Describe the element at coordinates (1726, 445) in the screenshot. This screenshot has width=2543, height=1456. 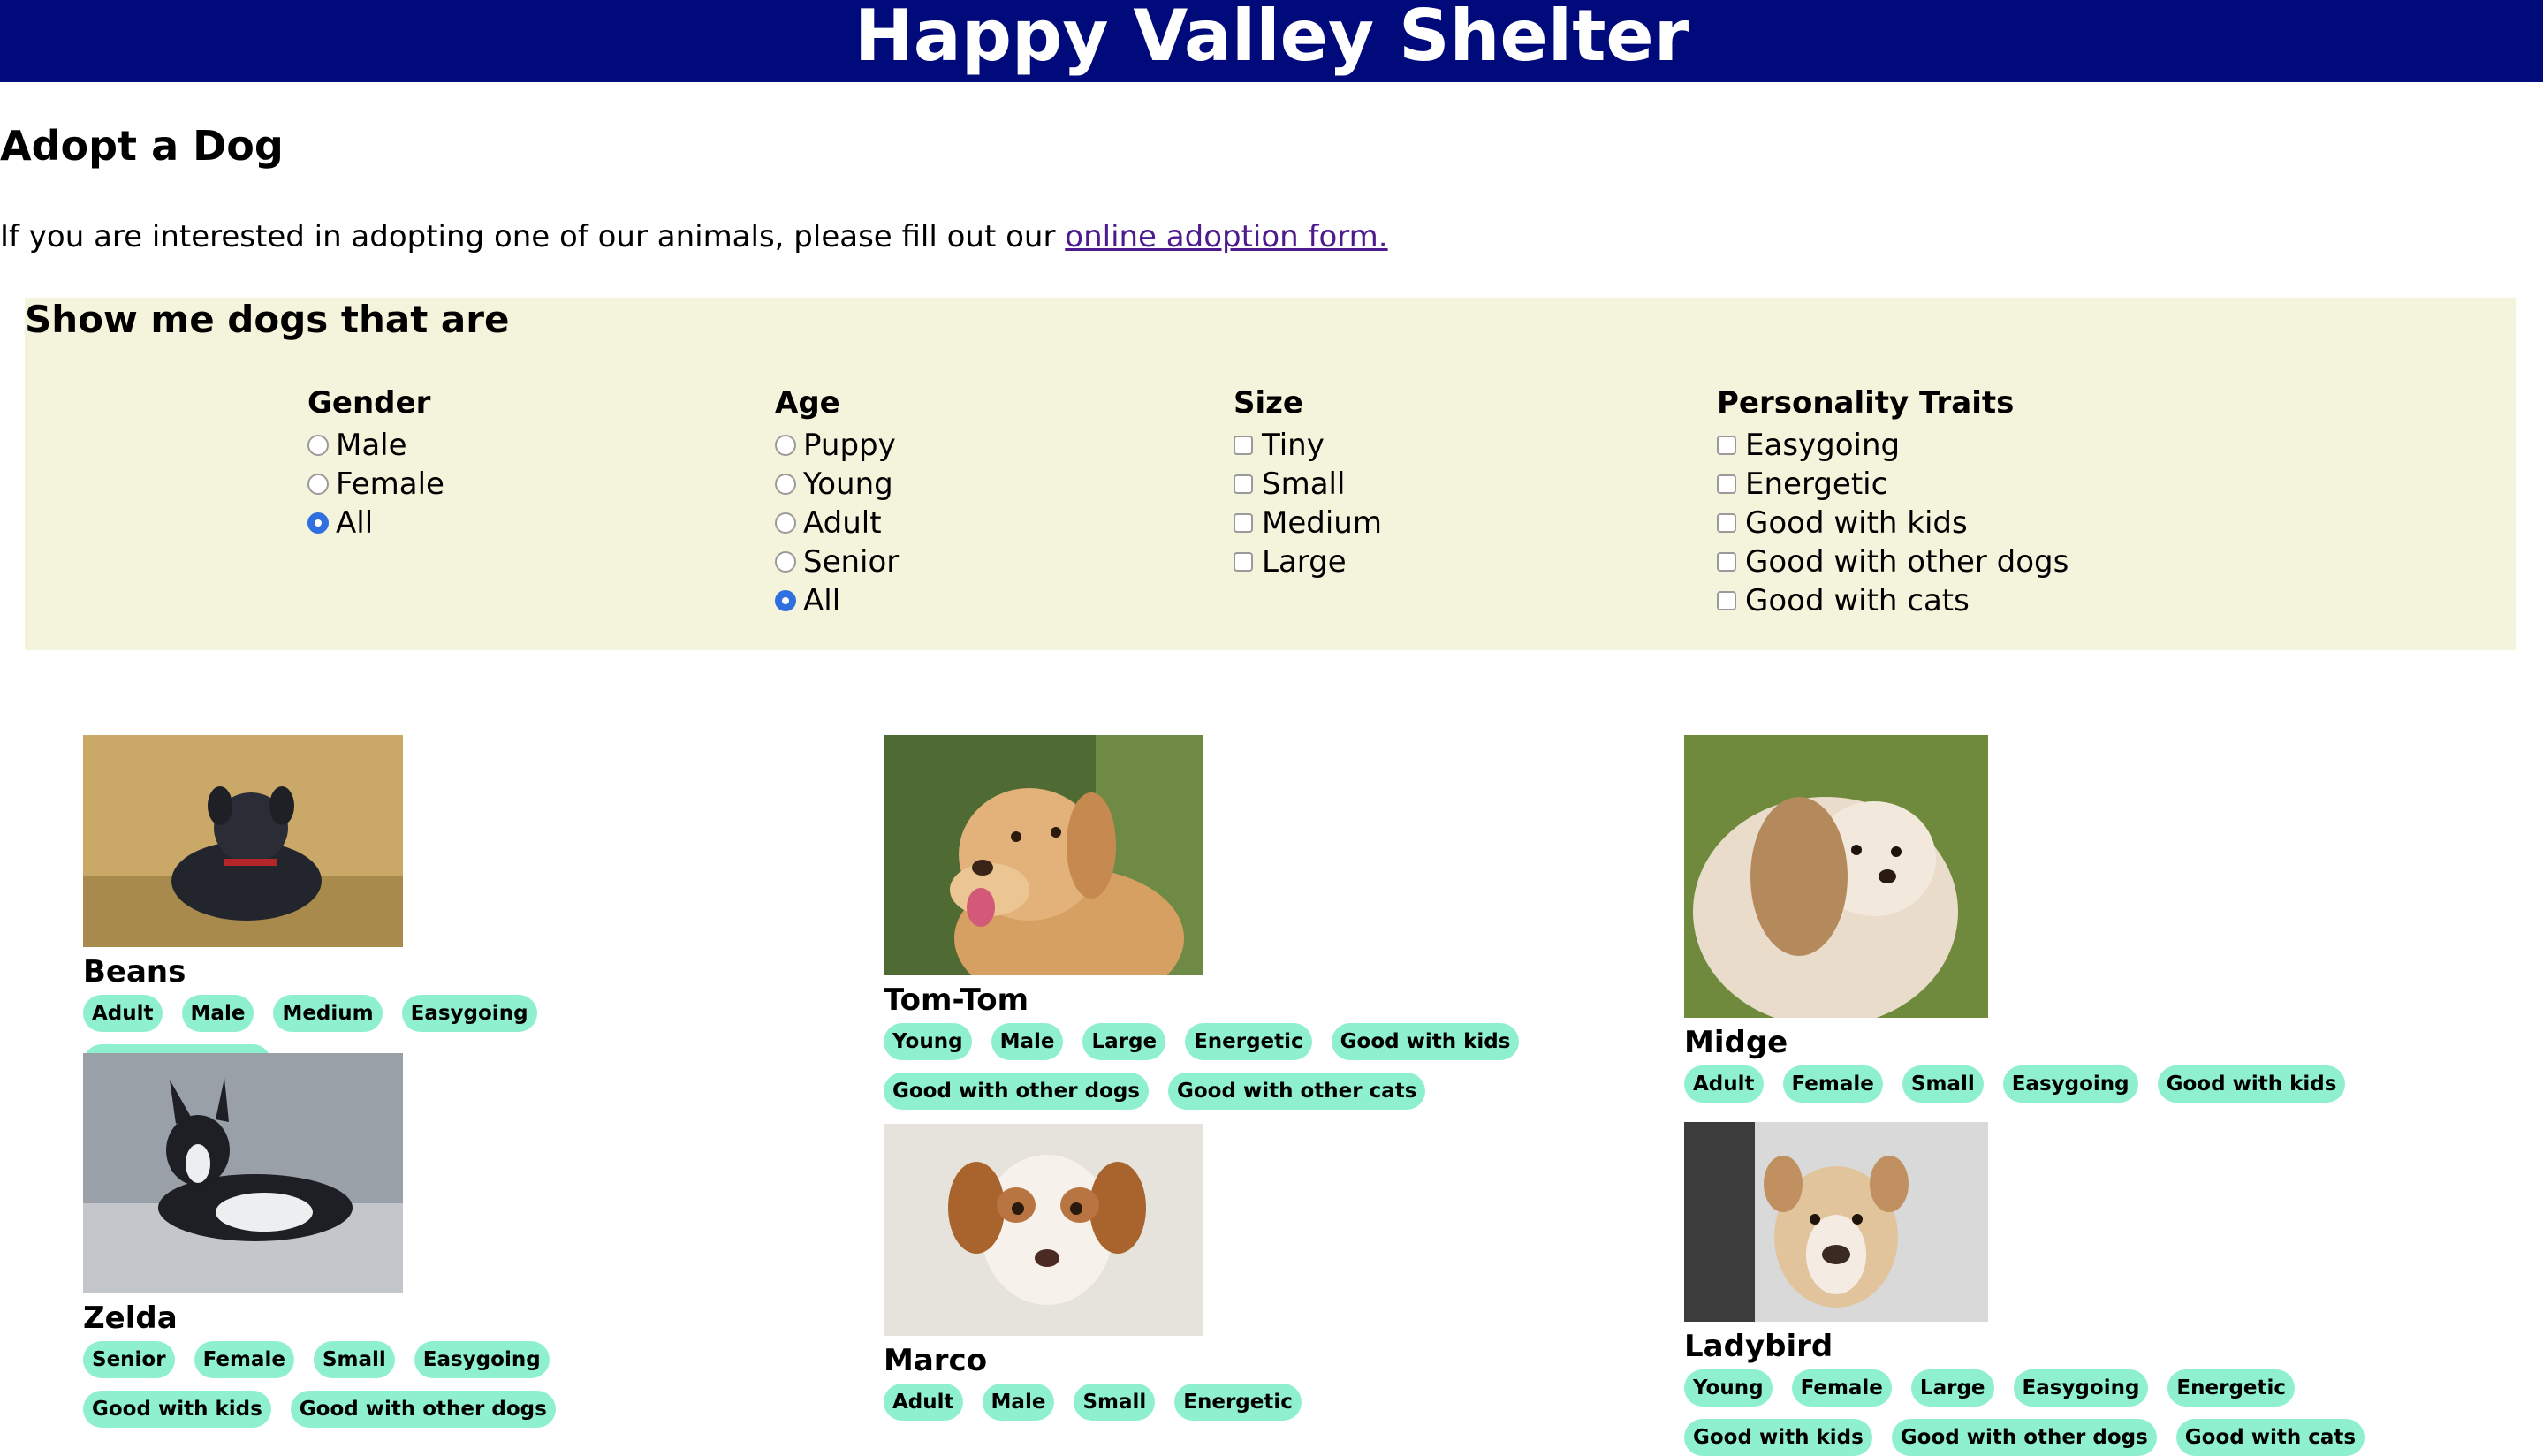
I see `trait-checkbox-easygoing` at that location.